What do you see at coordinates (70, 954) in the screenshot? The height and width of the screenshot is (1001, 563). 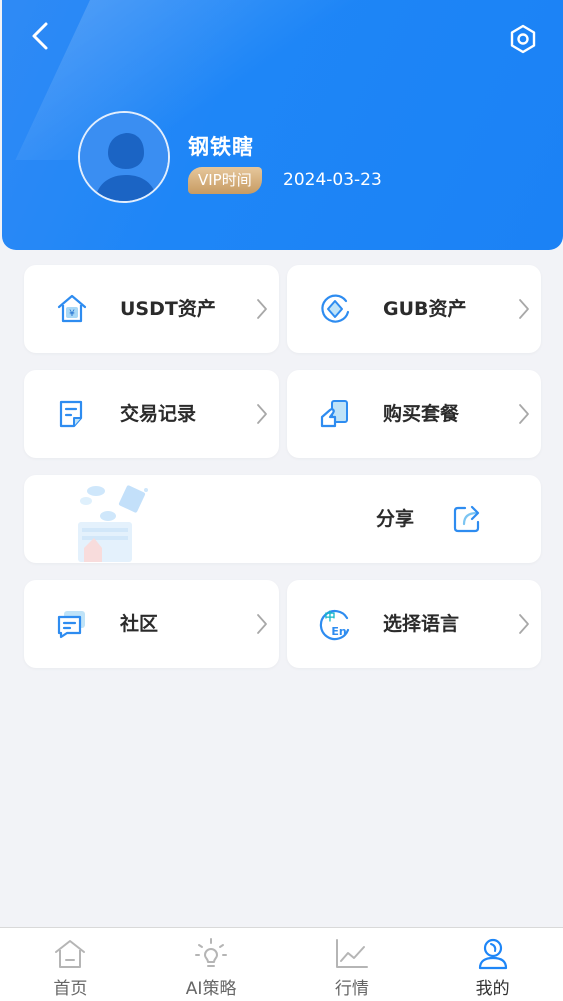 I see `home-icon` at bounding box center [70, 954].